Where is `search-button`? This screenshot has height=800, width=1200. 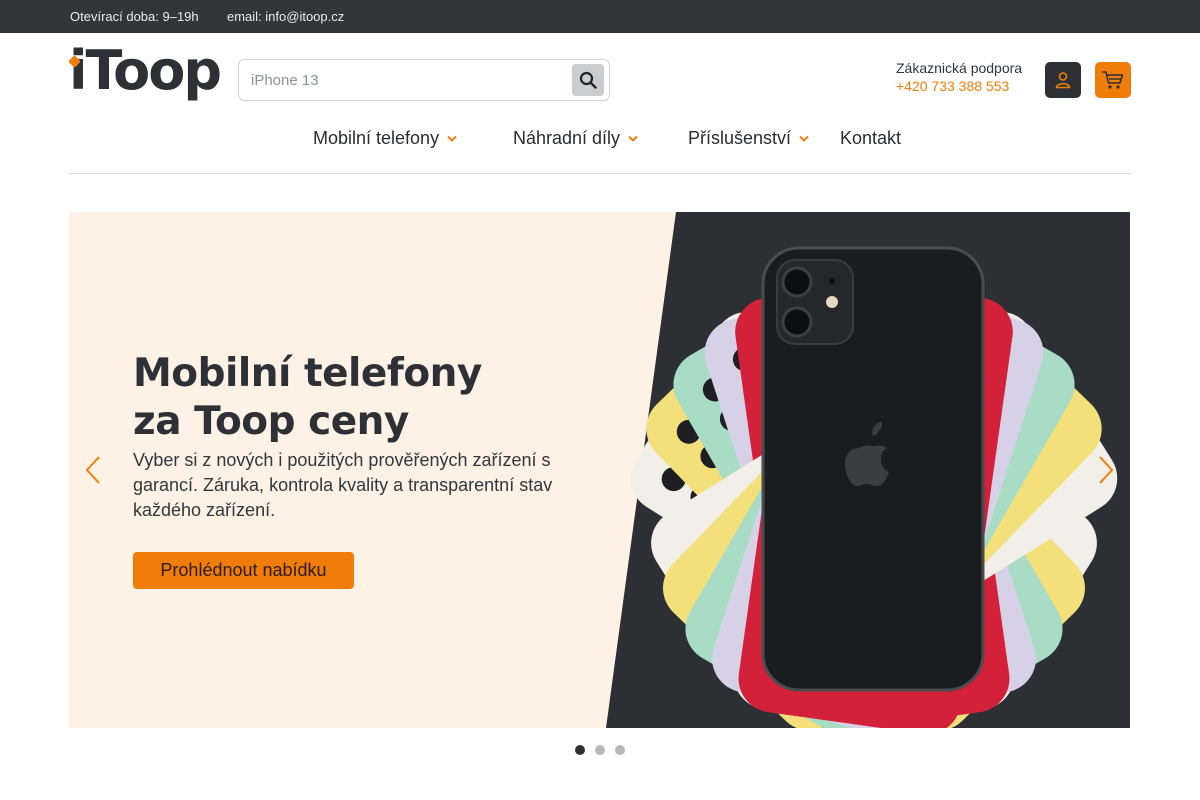
search-button is located at coordinates (588, 80).